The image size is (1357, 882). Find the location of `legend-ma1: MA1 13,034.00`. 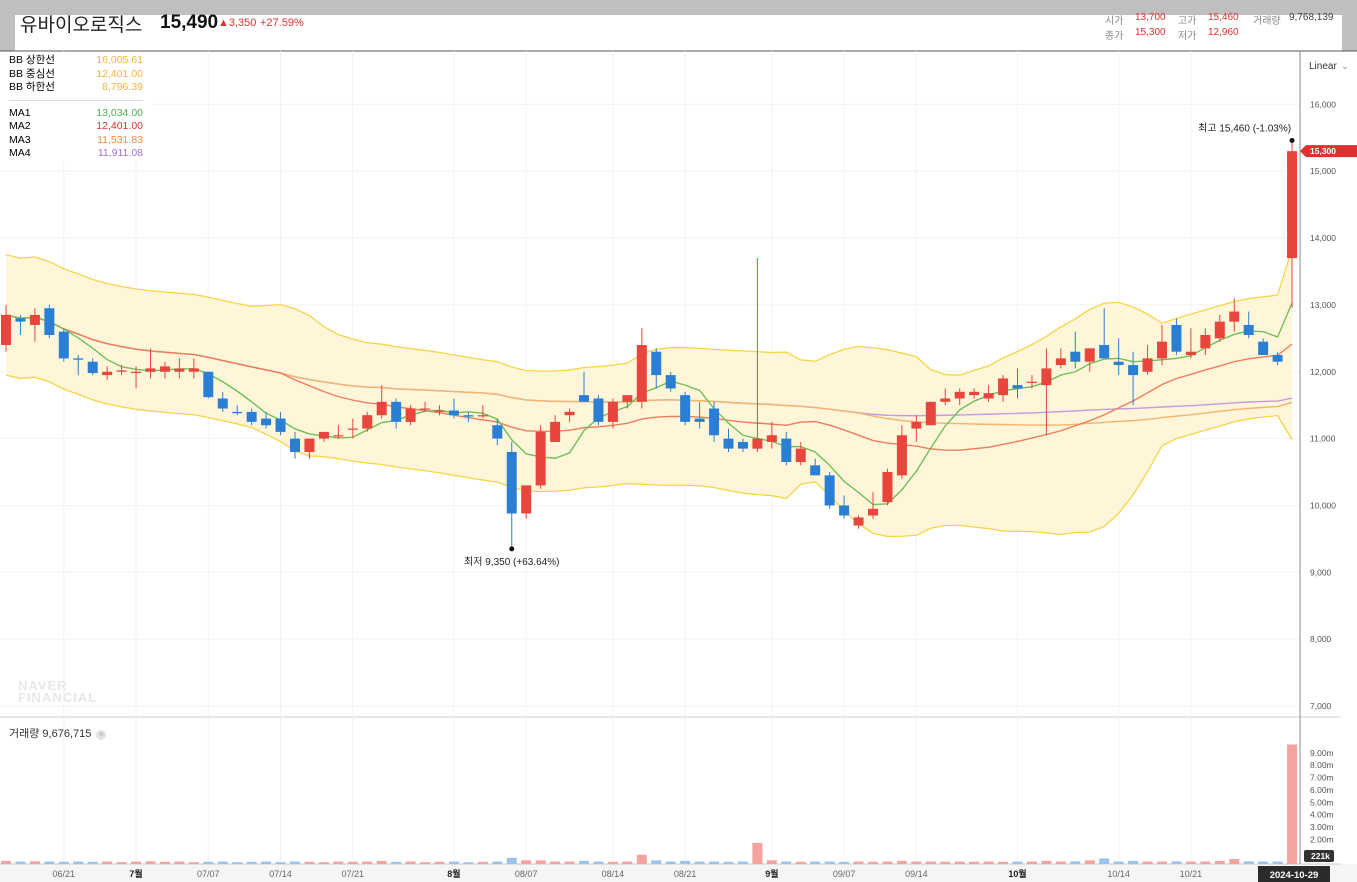

legend-ma1: MA1 13,034.00 is located at coordinates (76, 114).